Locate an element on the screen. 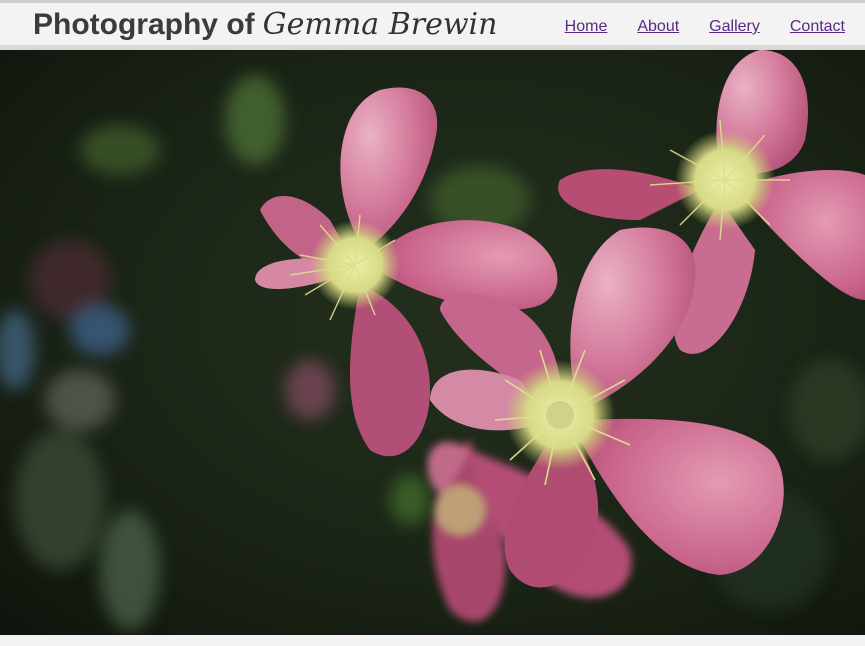 This screenshot has height=646, width=865. main-nav: Home About Gallery Contact is located at coordinates (690, 27).